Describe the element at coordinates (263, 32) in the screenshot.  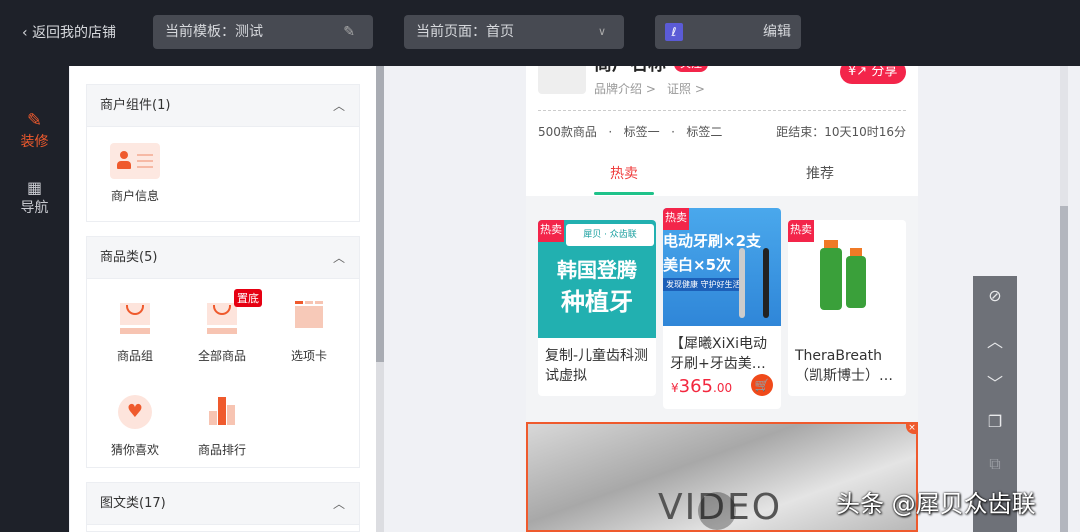
I see `template-field: 当前模板：测试 ✎` at that location.